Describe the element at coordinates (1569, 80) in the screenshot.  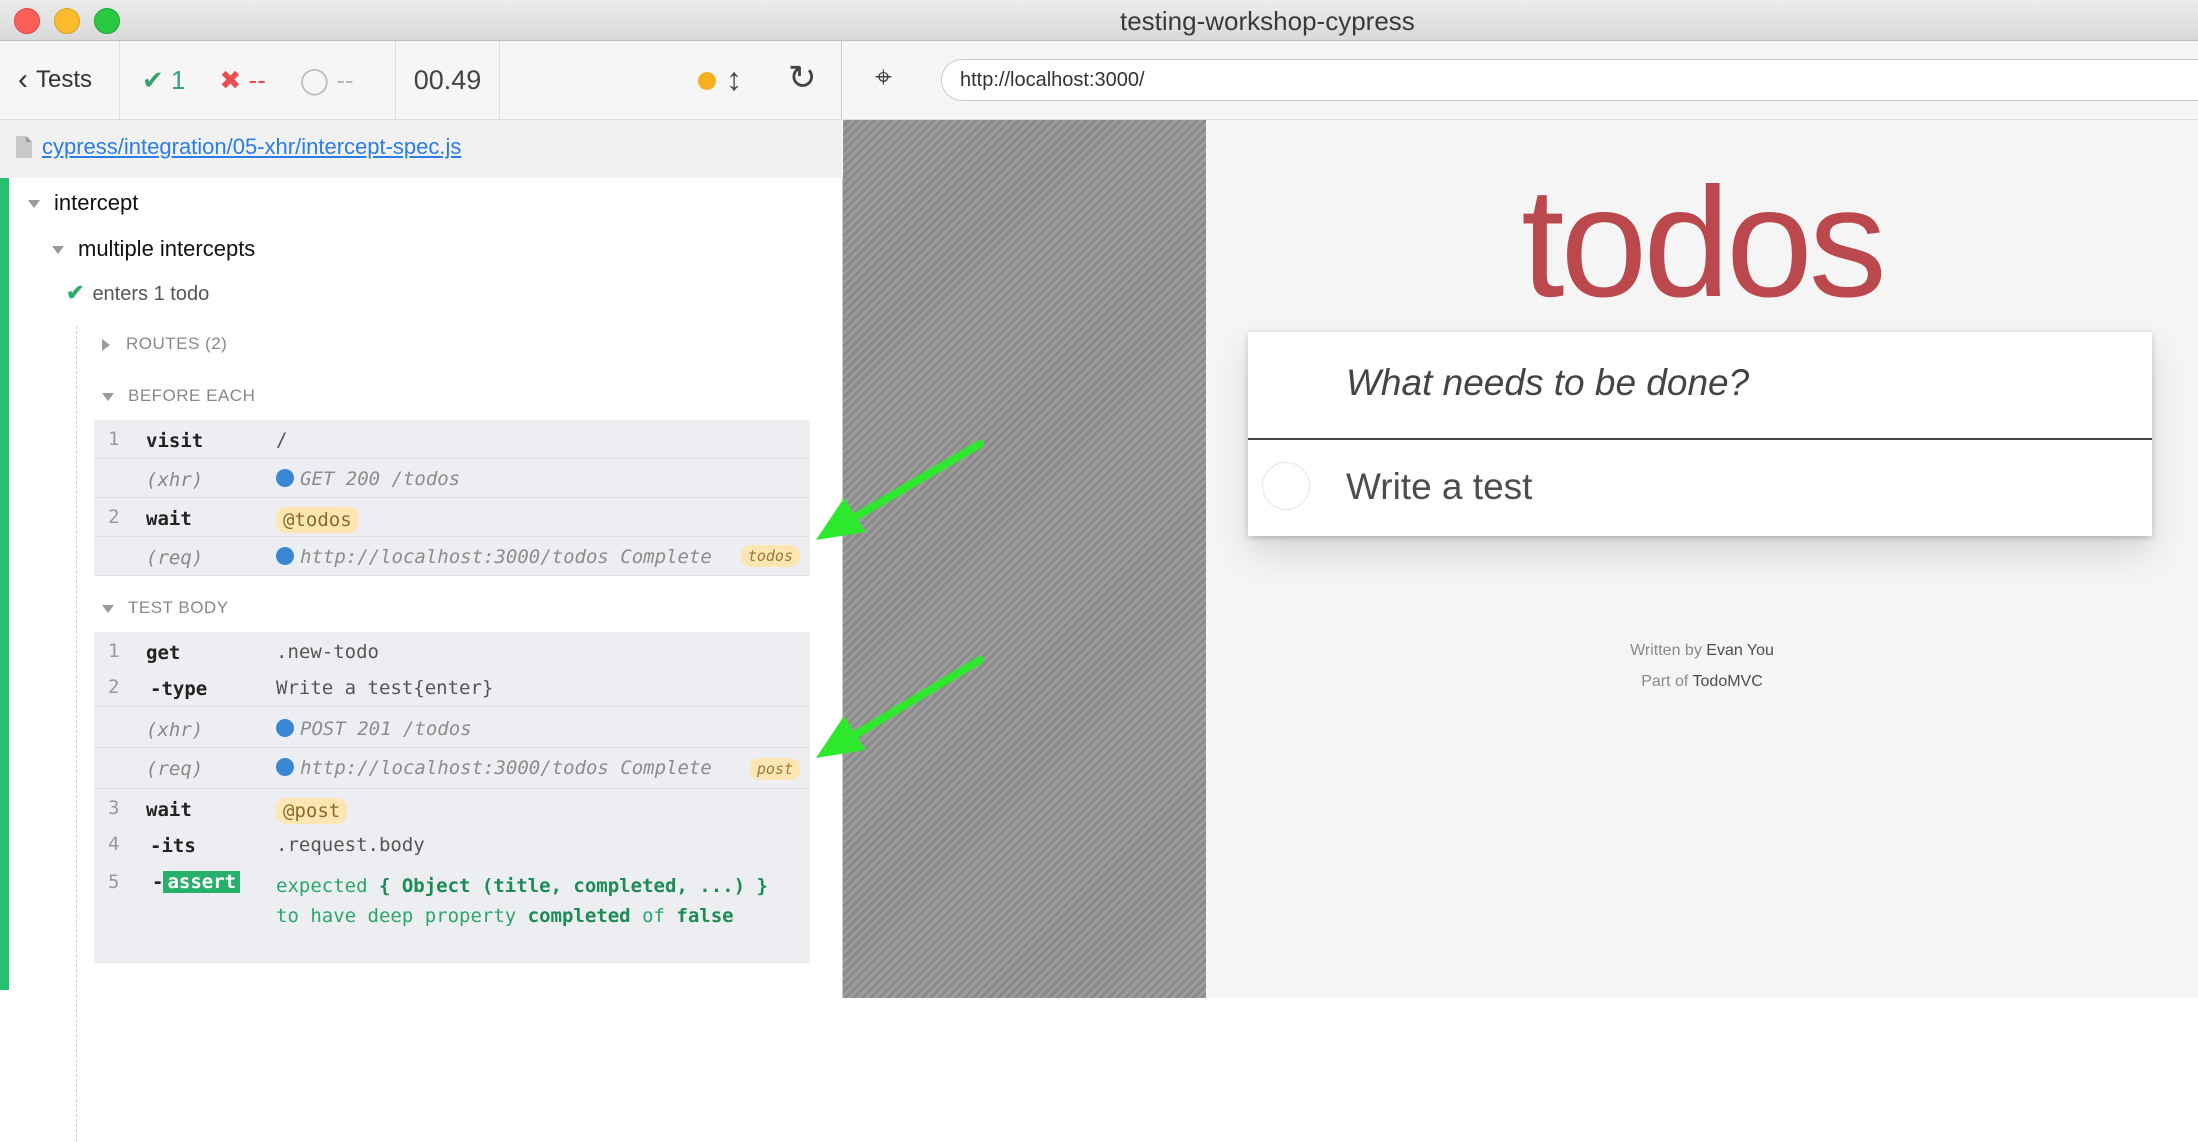
I see `url-bar: http://localhost:3000/` at that location.